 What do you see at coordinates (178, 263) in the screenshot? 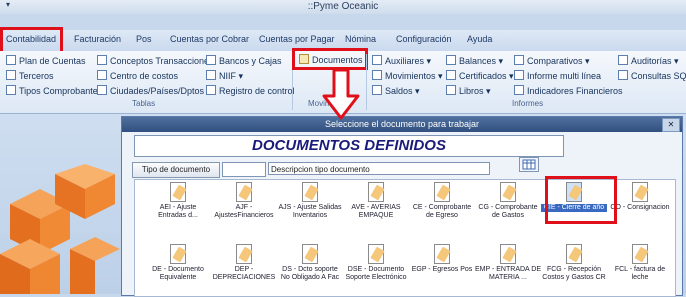
I see `document-item-de: DE - Documento Equivalente` at bounding box center [178, 263].